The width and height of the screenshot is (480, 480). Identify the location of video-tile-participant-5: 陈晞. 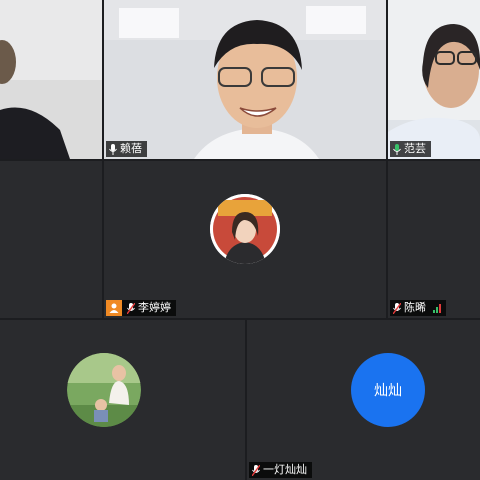
(434, 239).